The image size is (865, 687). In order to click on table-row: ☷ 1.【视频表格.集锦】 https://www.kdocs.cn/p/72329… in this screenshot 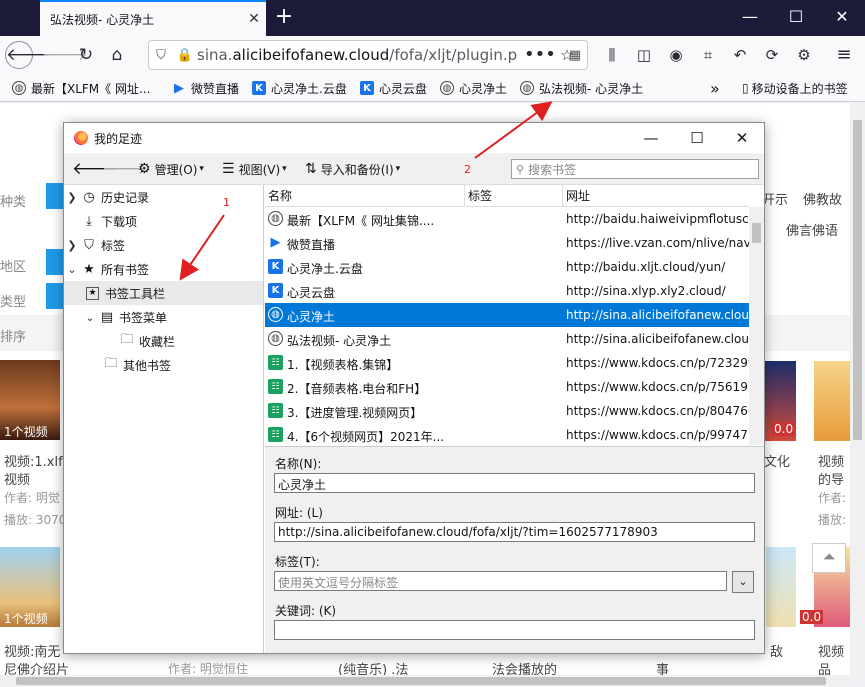, I will do `click(507, 363)`.